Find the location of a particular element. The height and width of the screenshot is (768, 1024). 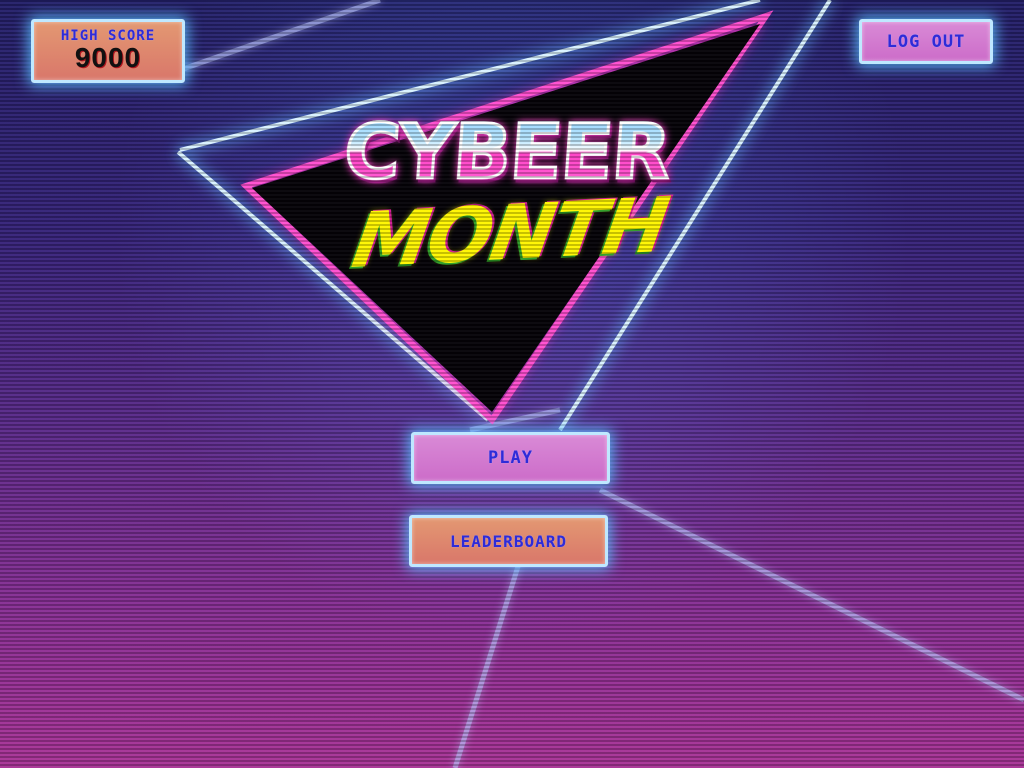

logout-button-label: LOG OUT is located at coordinates (926, 41).